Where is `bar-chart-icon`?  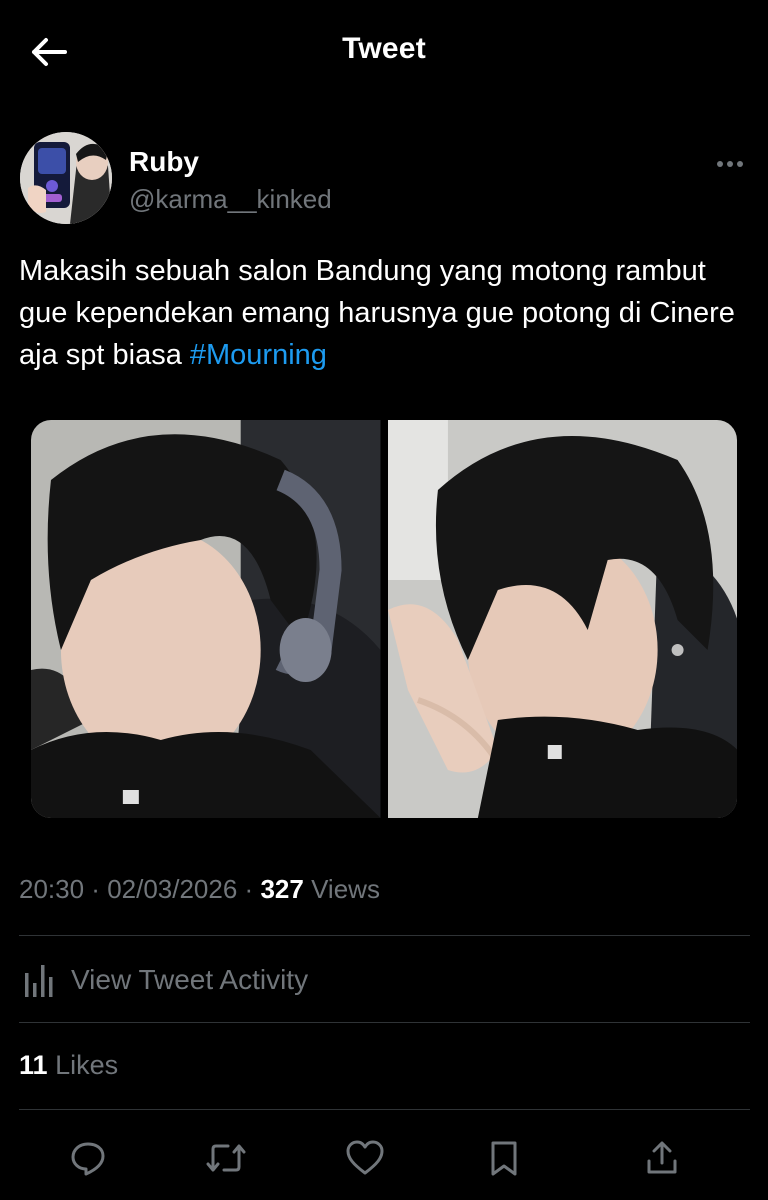 bar-chart-icon is located at coordinates (39, 981).